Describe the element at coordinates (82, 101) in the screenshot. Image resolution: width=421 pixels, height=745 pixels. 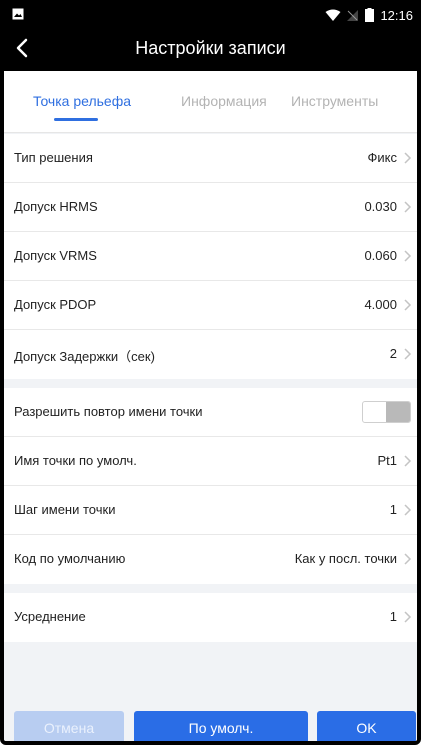
I see `tab-terrain-point: Точка рельефа` at that location.